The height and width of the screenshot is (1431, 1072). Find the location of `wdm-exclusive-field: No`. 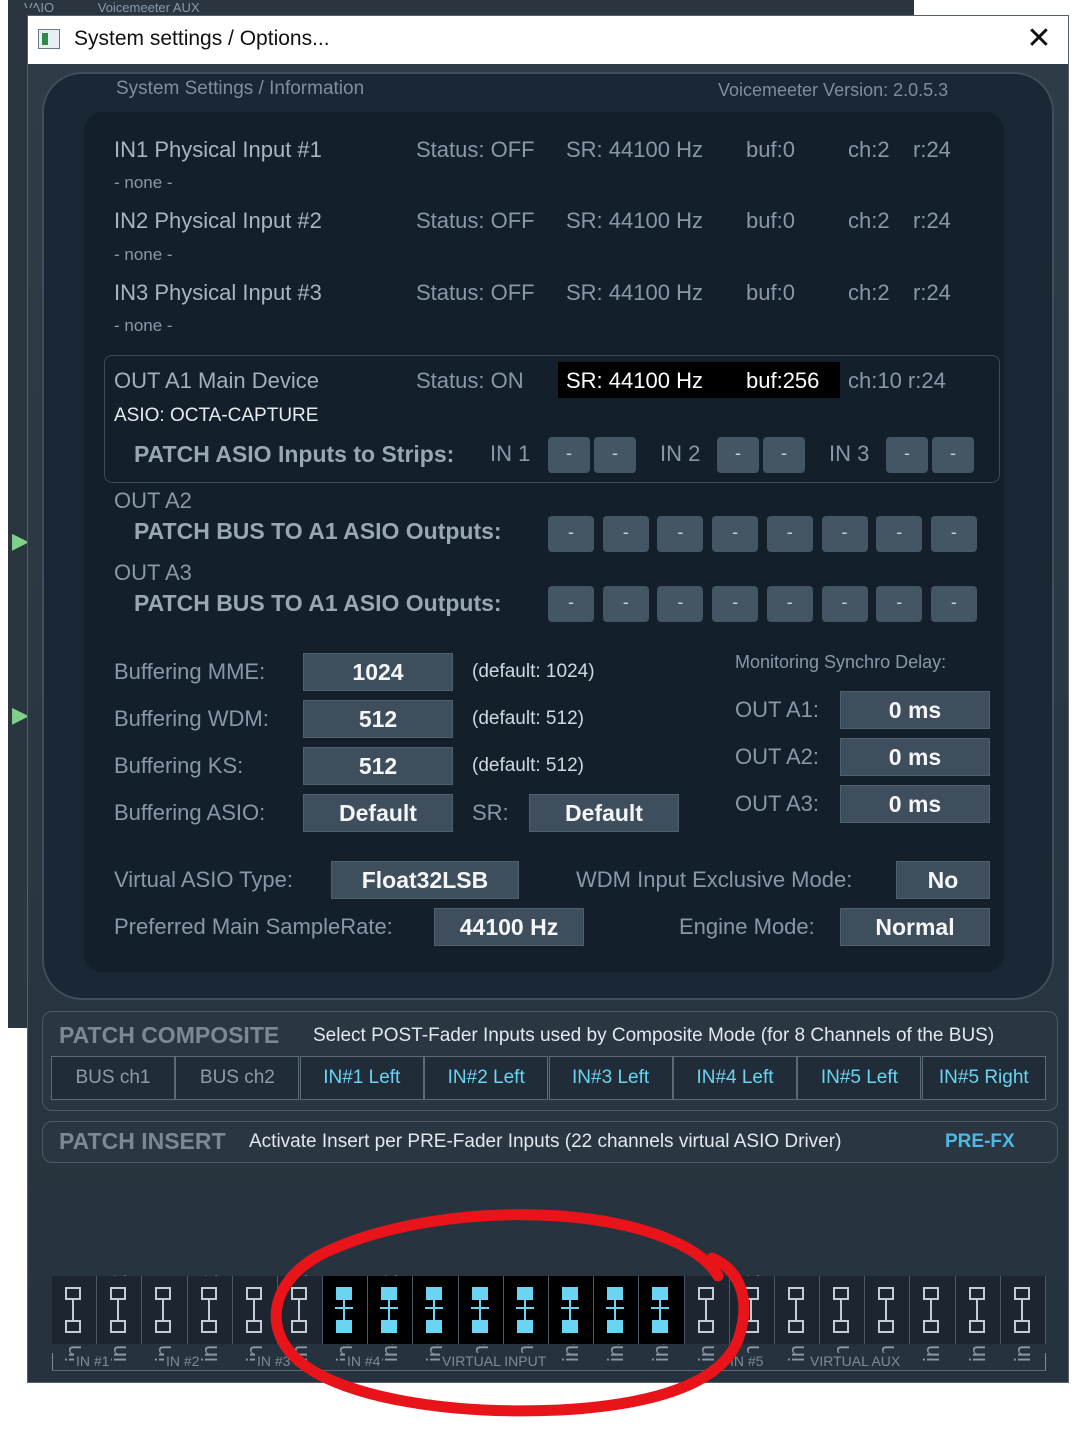

wdm-exclusive-field: No is located at coordinates (943, 880).